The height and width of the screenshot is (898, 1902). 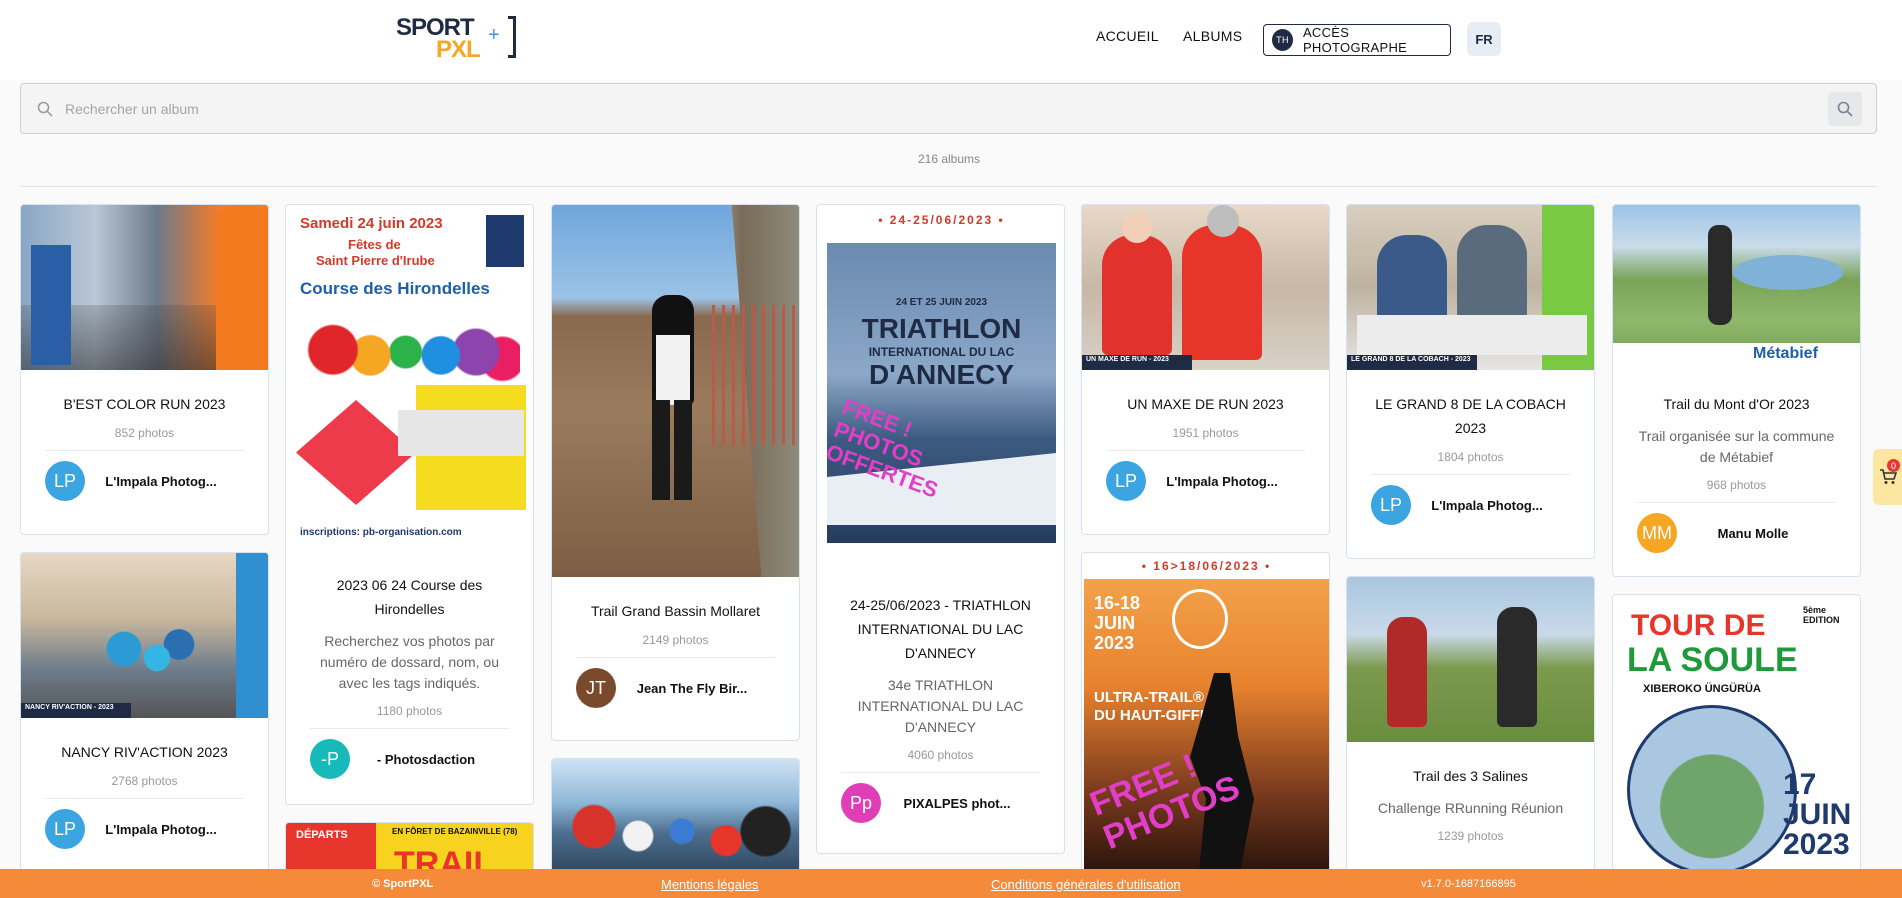 What do you see at coordinates (1205, 404) in the screenshot?
I see `album-title: UN MAXE DE RUN 2023` at bounding box center [1205, 404].